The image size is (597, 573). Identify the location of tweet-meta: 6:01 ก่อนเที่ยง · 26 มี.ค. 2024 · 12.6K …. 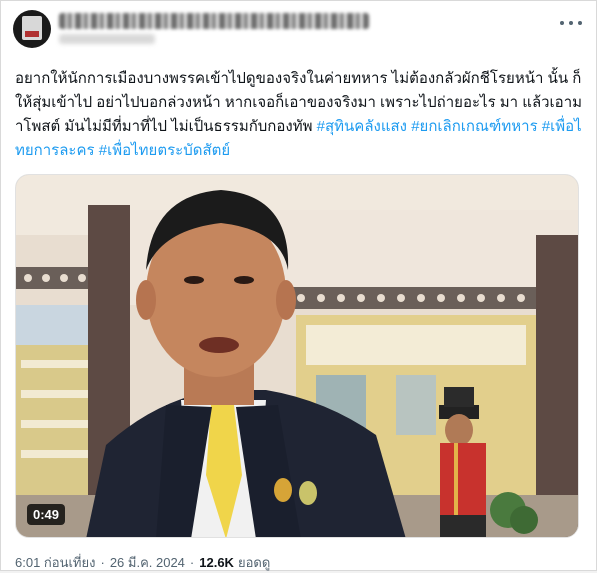
(142, 562).